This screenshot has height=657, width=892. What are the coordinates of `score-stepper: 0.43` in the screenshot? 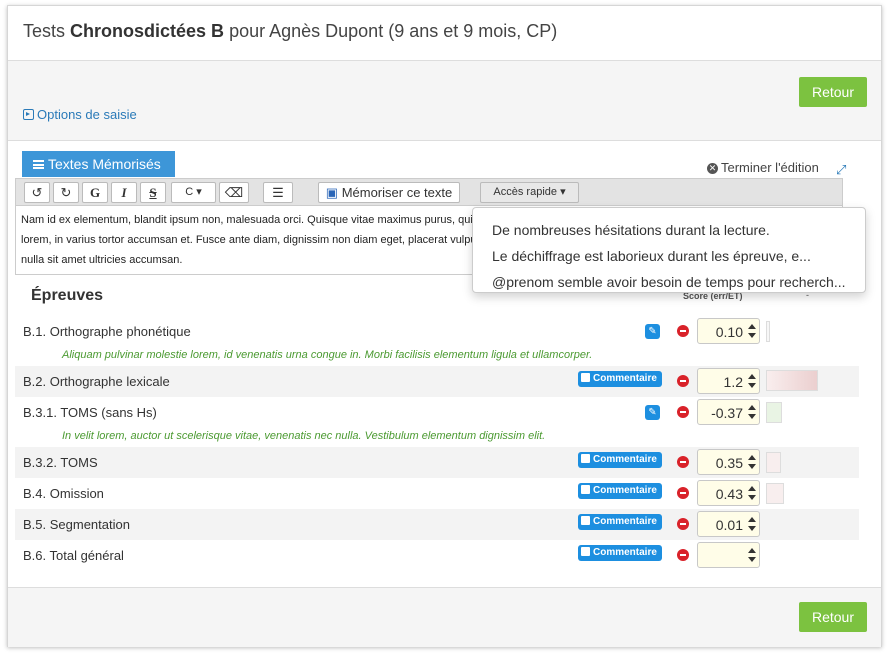 It's located at (728, 493).